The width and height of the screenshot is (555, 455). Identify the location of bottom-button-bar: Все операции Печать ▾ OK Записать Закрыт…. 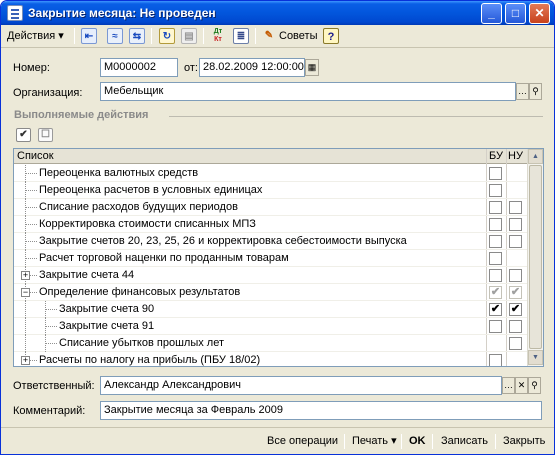
(277, 440).